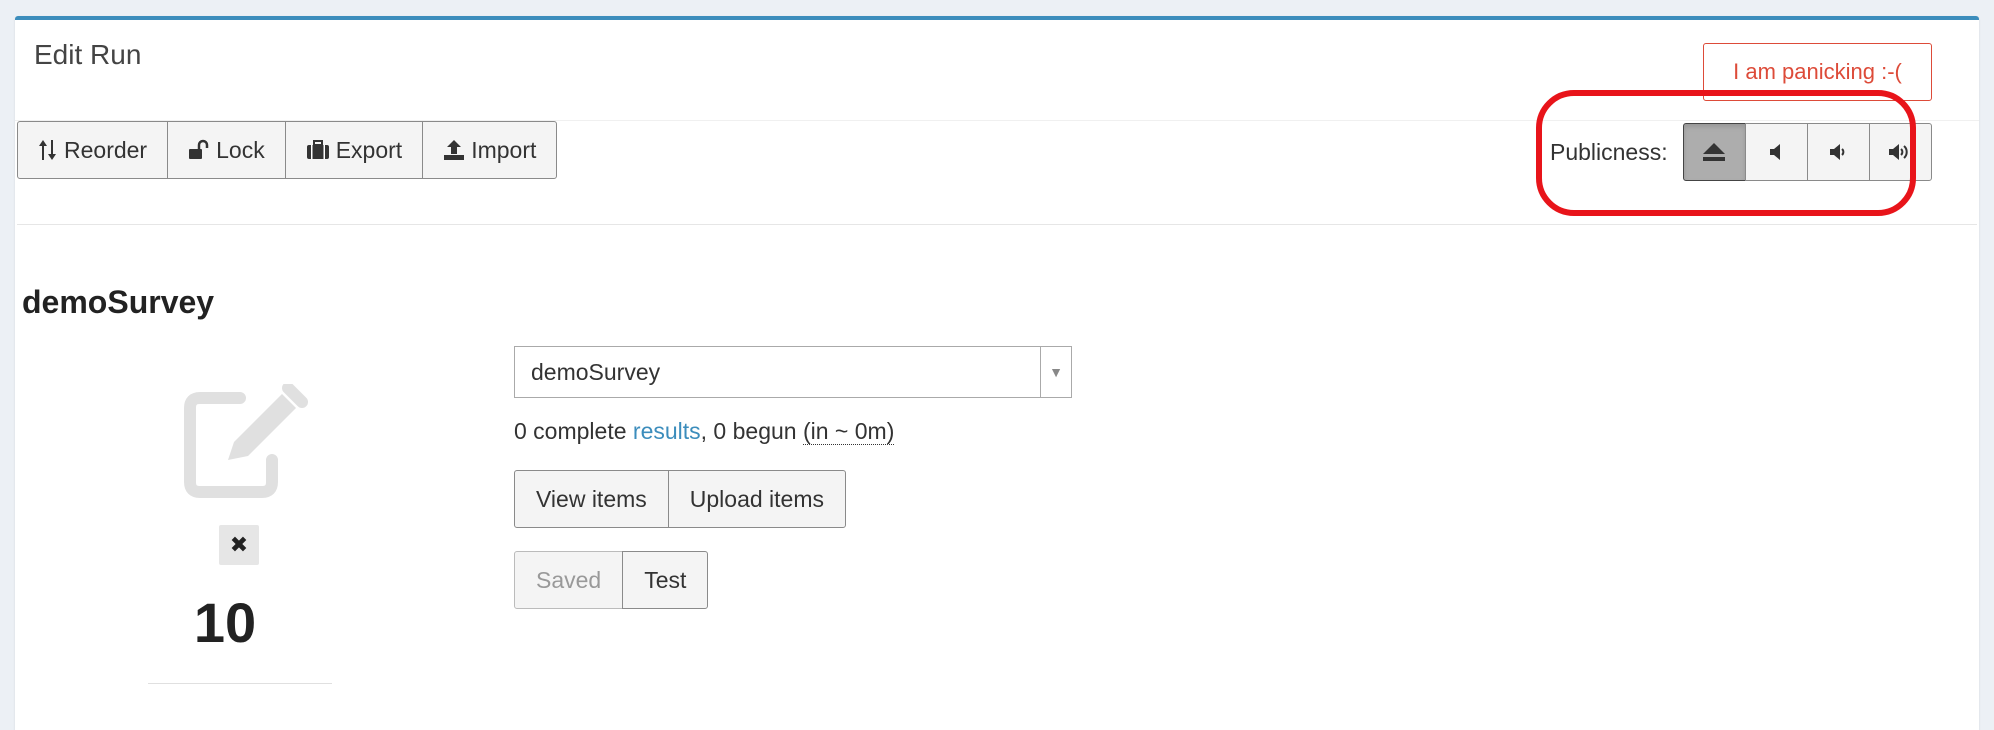 The image size is (1994, 730). What do you see at coordinates (997, 224) in the screenshot?
I see `divider` at bounding box center [997, 224].